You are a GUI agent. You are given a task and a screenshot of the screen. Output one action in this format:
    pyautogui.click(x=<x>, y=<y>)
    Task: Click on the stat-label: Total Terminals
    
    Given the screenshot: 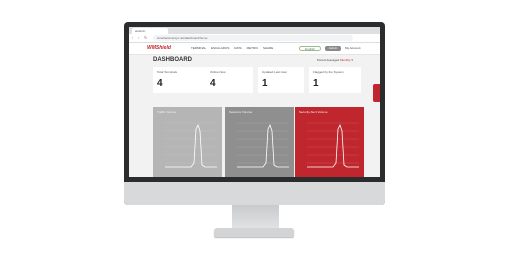 What is the action you would take?
    pyautogui.click(x=167, y=72)
    